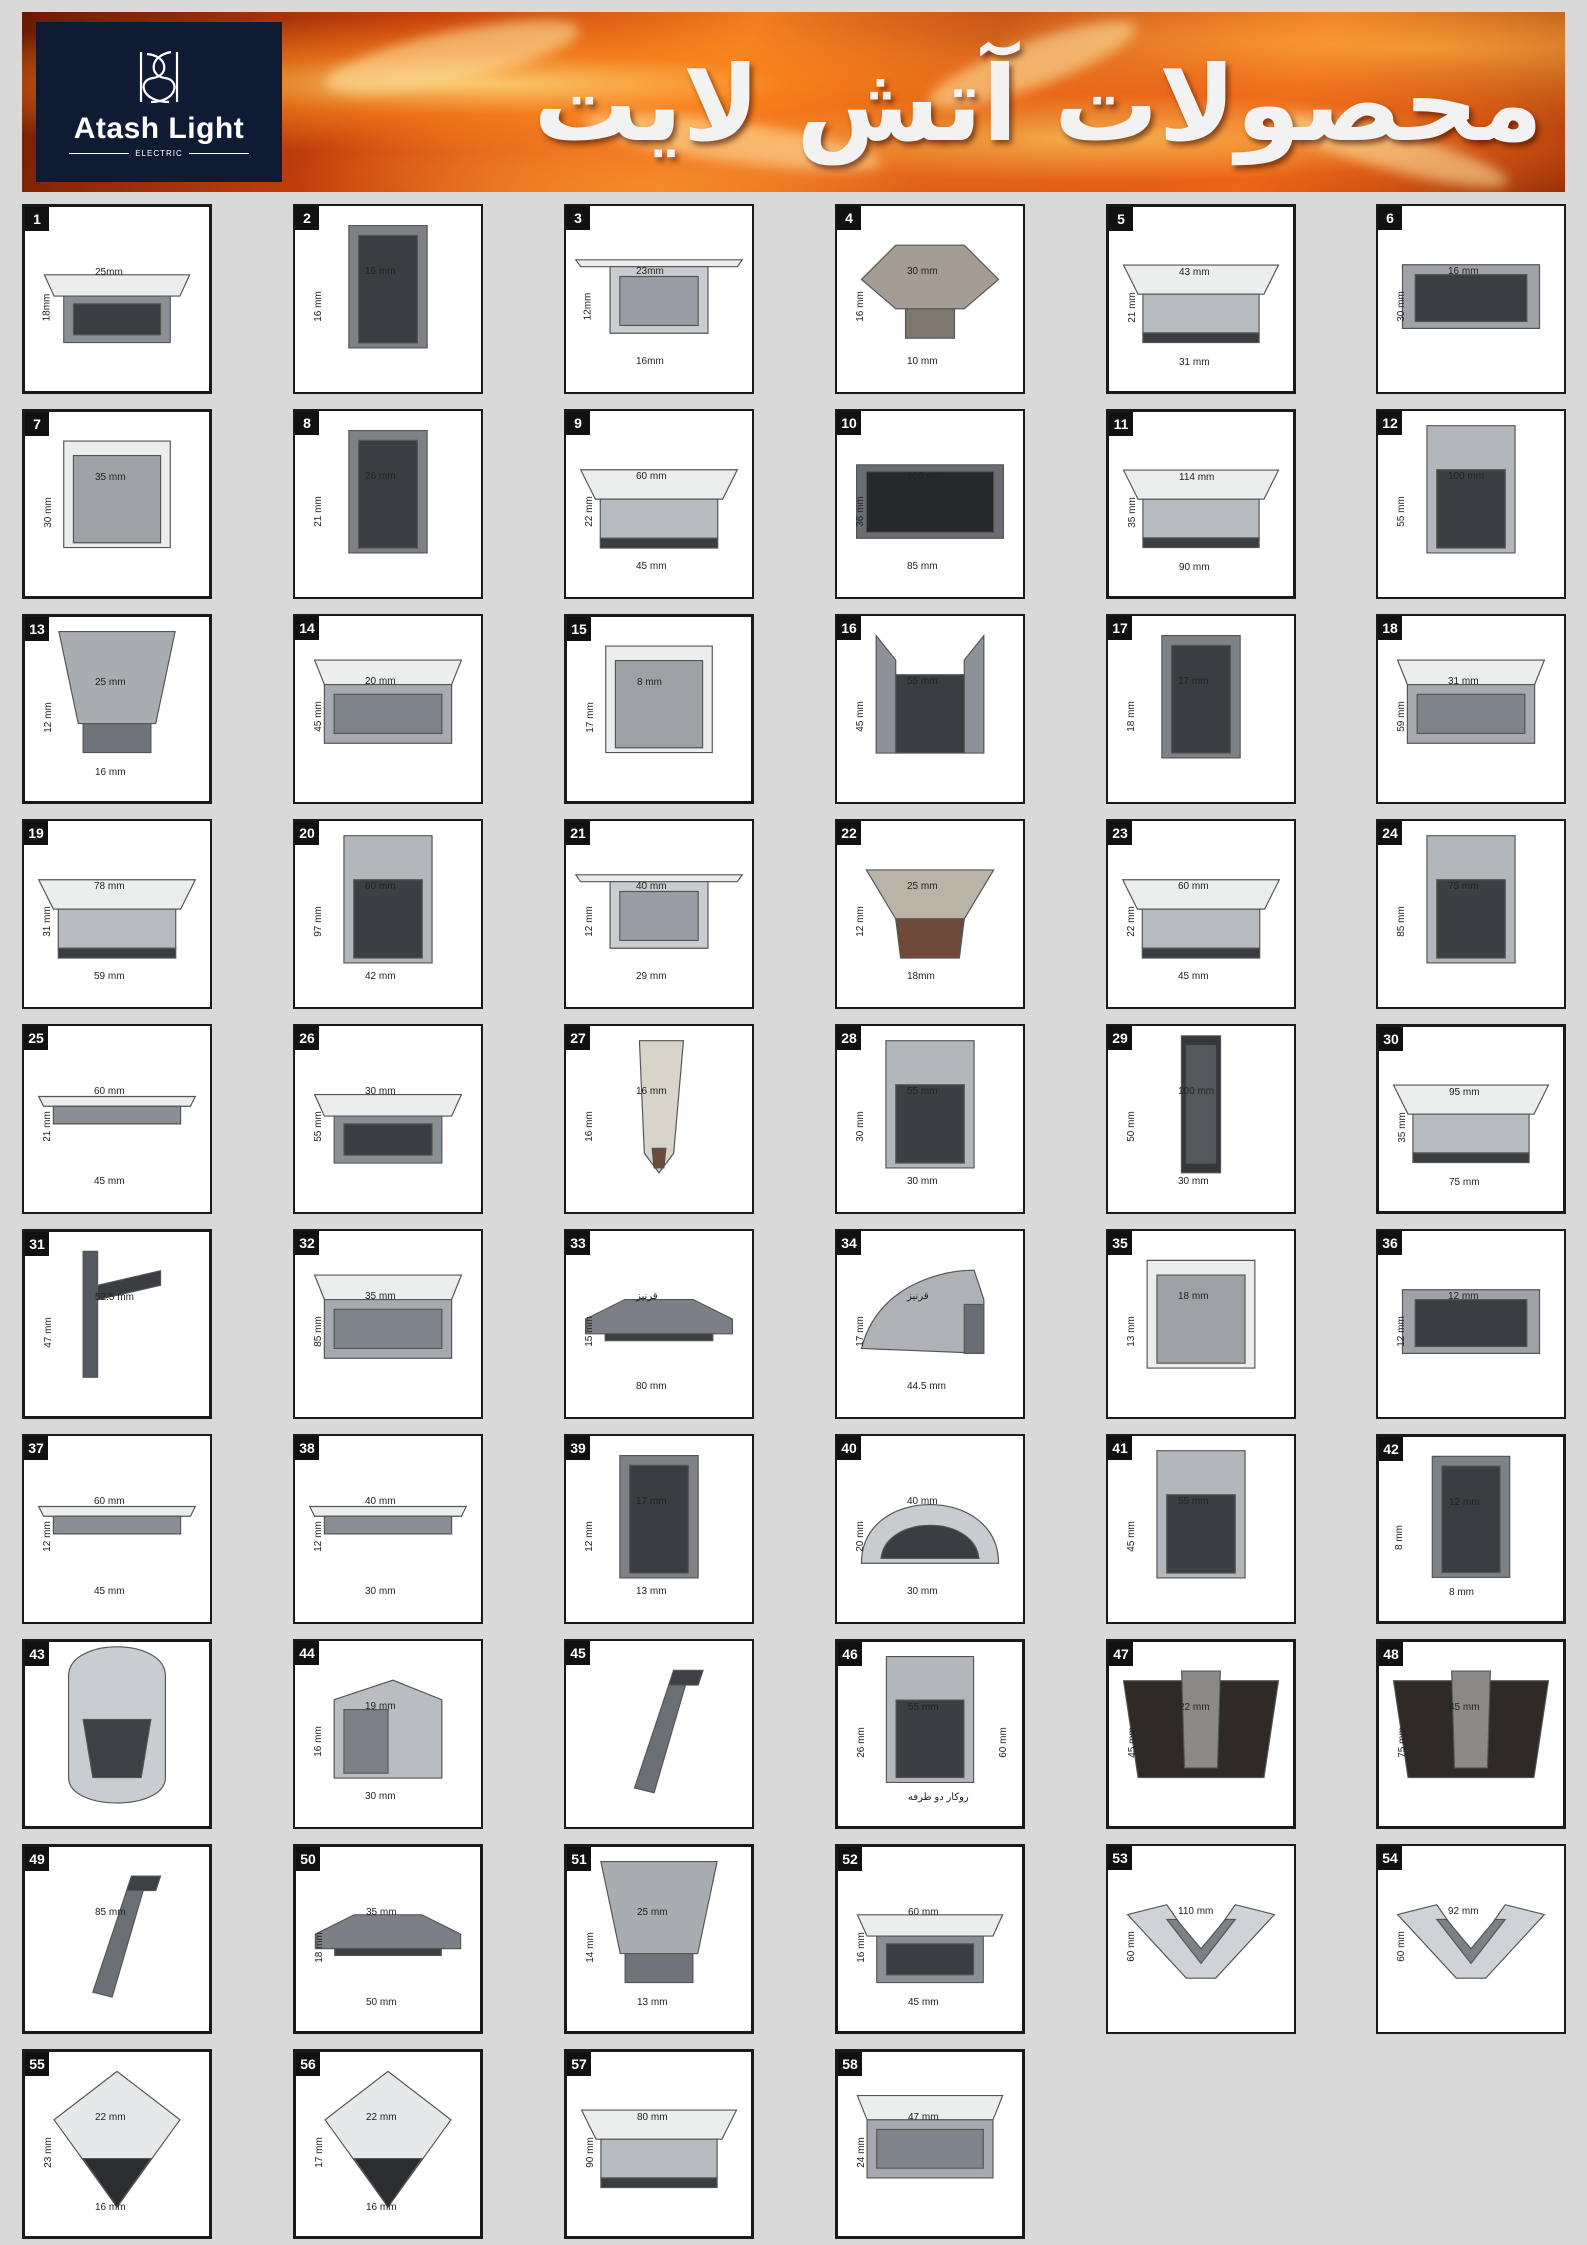 The image size is (1587, 2245). I want to click on product-card: 39 17 mm 12 mm 13 mm, so click(659, 1529).